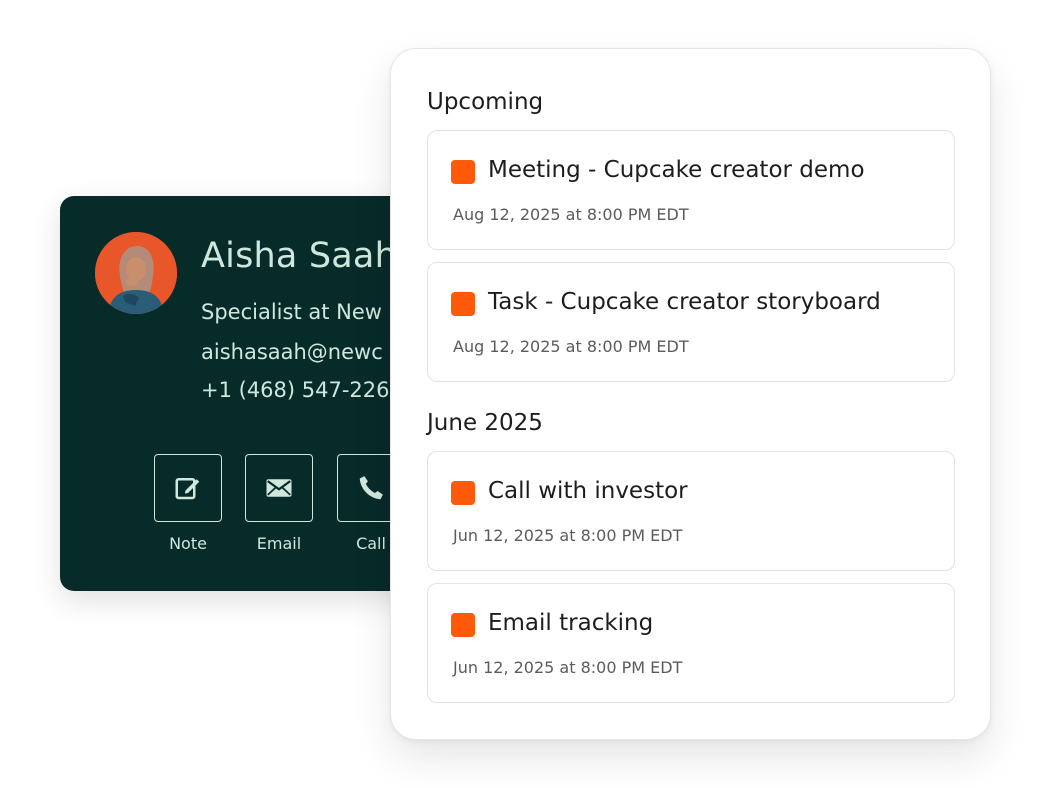 This screenshot has width=1050, height=788. What do you see at coordinates (485, 102) in the screenshot?
I see `section-heading-upcoming: Upcoming` at bounding box center [485, 102].